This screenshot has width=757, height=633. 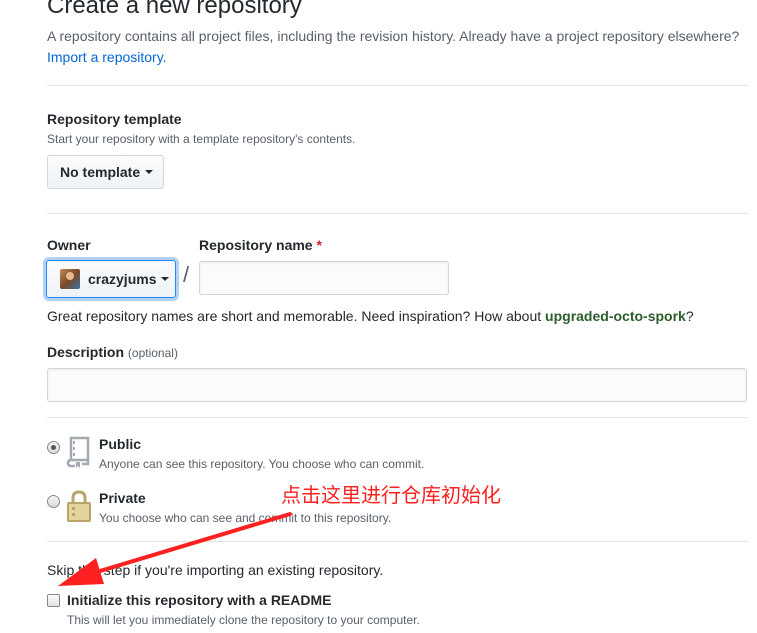 I want to click on annotation-text: 点击这里进行仓库初始化, so click(x=391, y=495).